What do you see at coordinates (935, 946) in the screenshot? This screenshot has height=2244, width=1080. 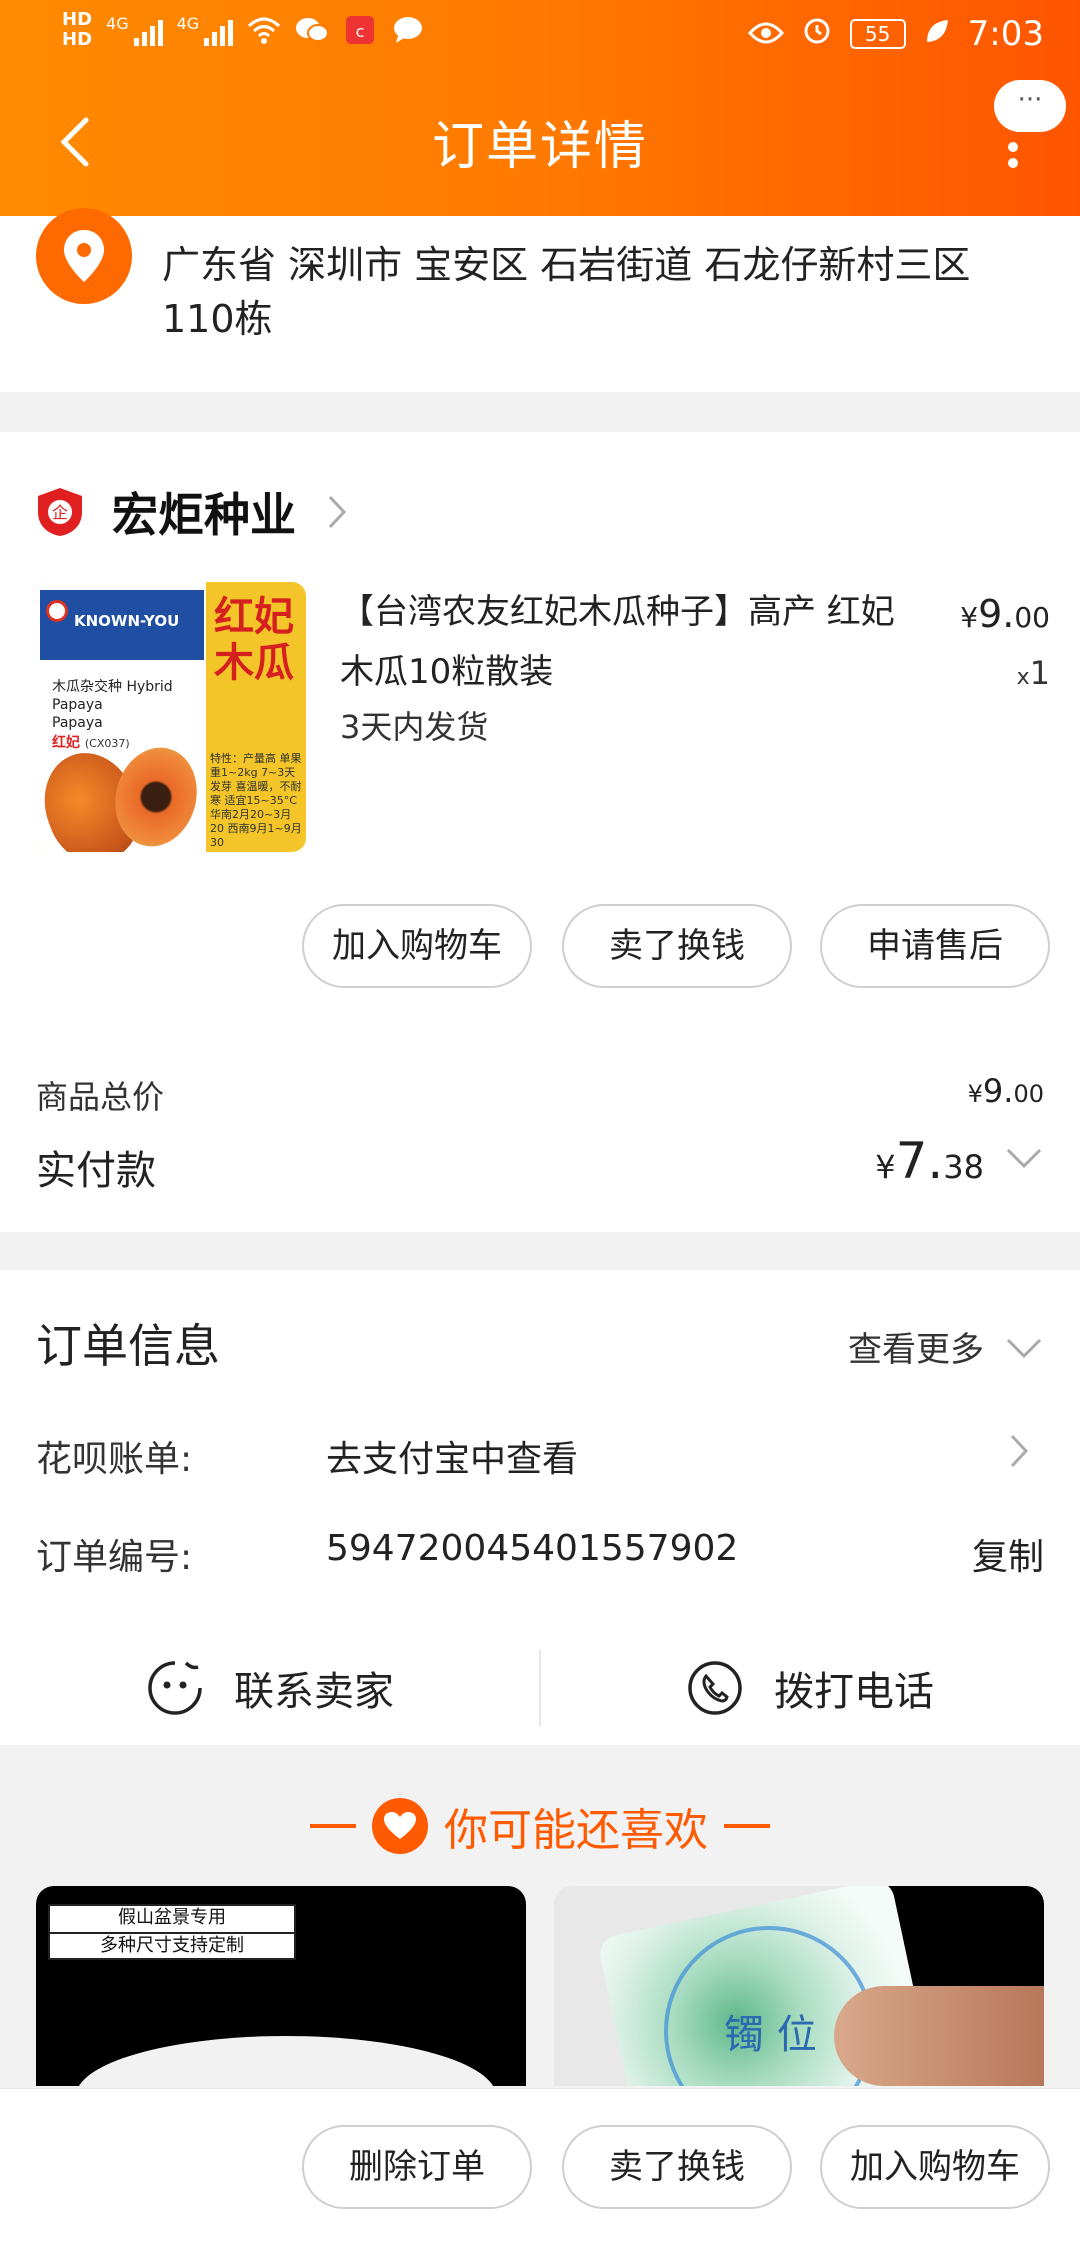 I see `after-sale-button: 申请售后` at bounding box center [935, 946].